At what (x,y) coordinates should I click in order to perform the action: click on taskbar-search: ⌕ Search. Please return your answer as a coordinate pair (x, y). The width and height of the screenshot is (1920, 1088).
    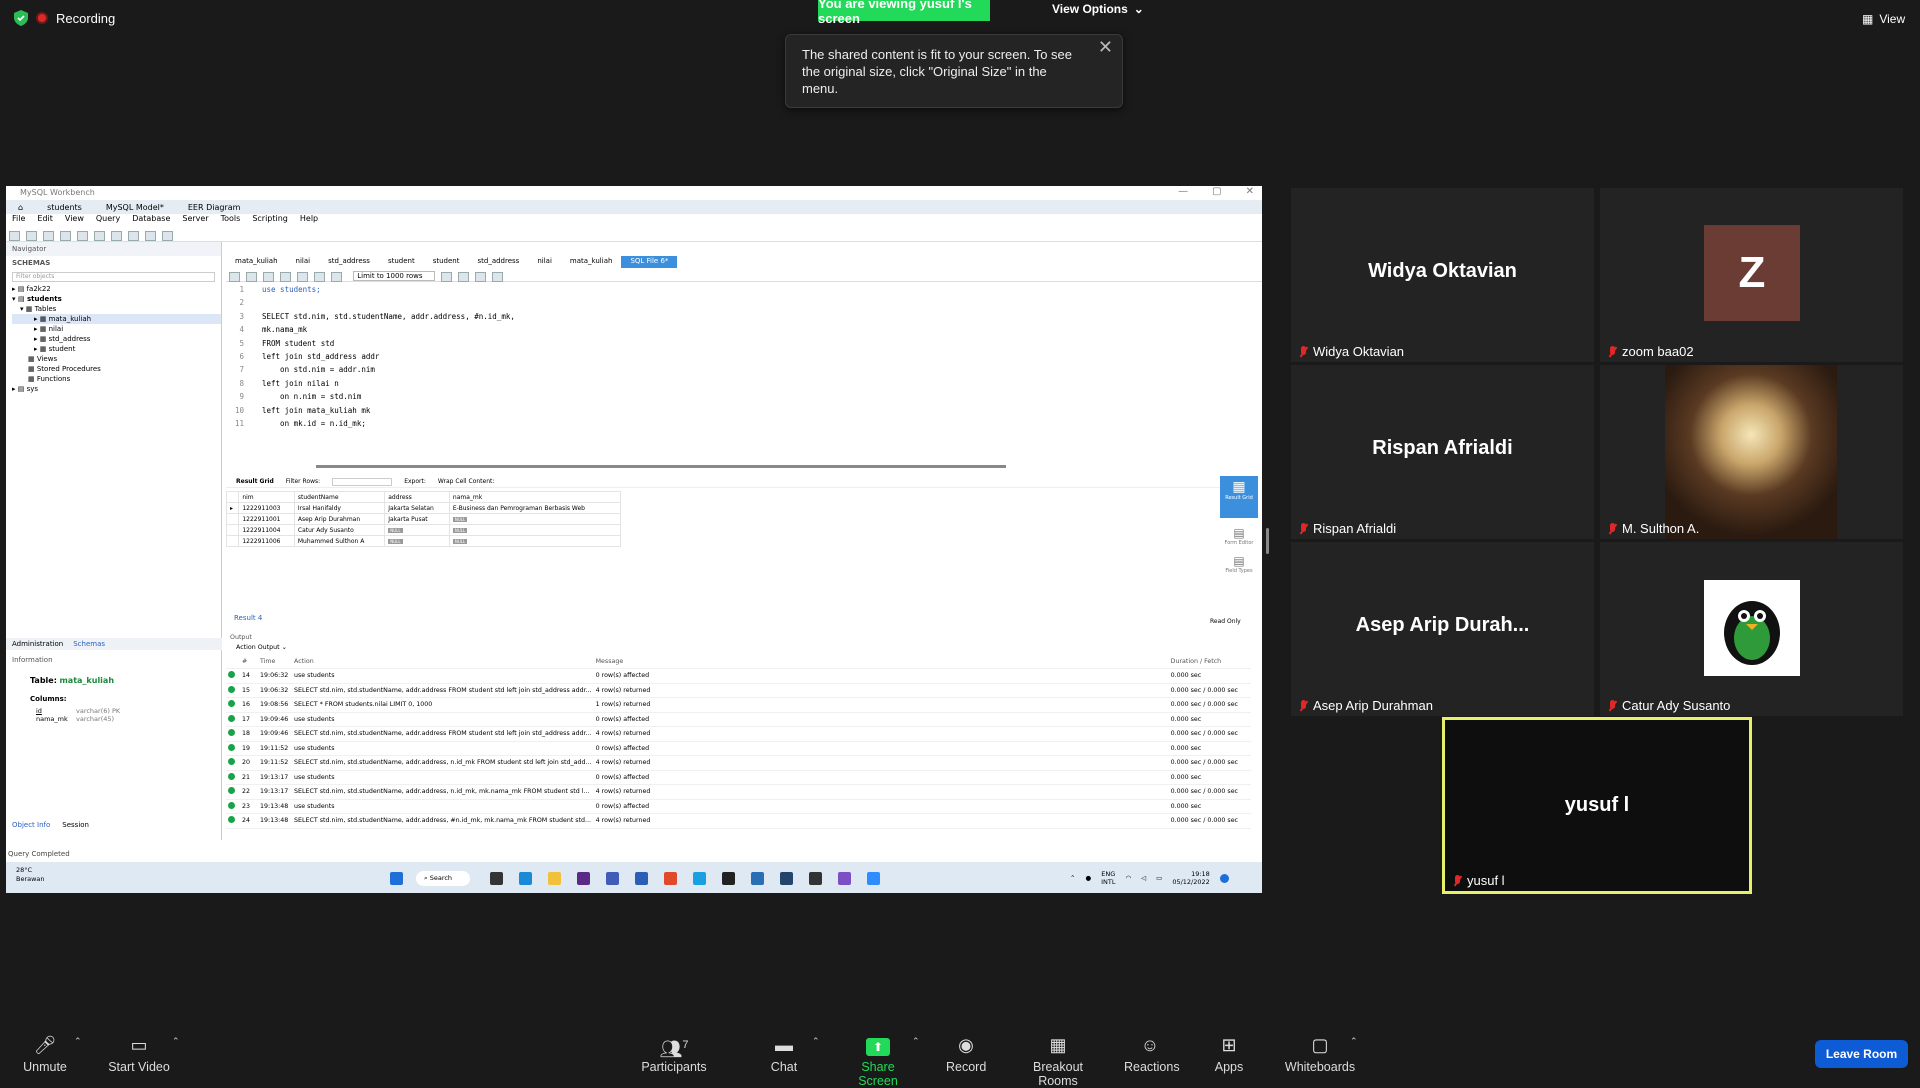
    Looking at the image, I should click on (443, 878).